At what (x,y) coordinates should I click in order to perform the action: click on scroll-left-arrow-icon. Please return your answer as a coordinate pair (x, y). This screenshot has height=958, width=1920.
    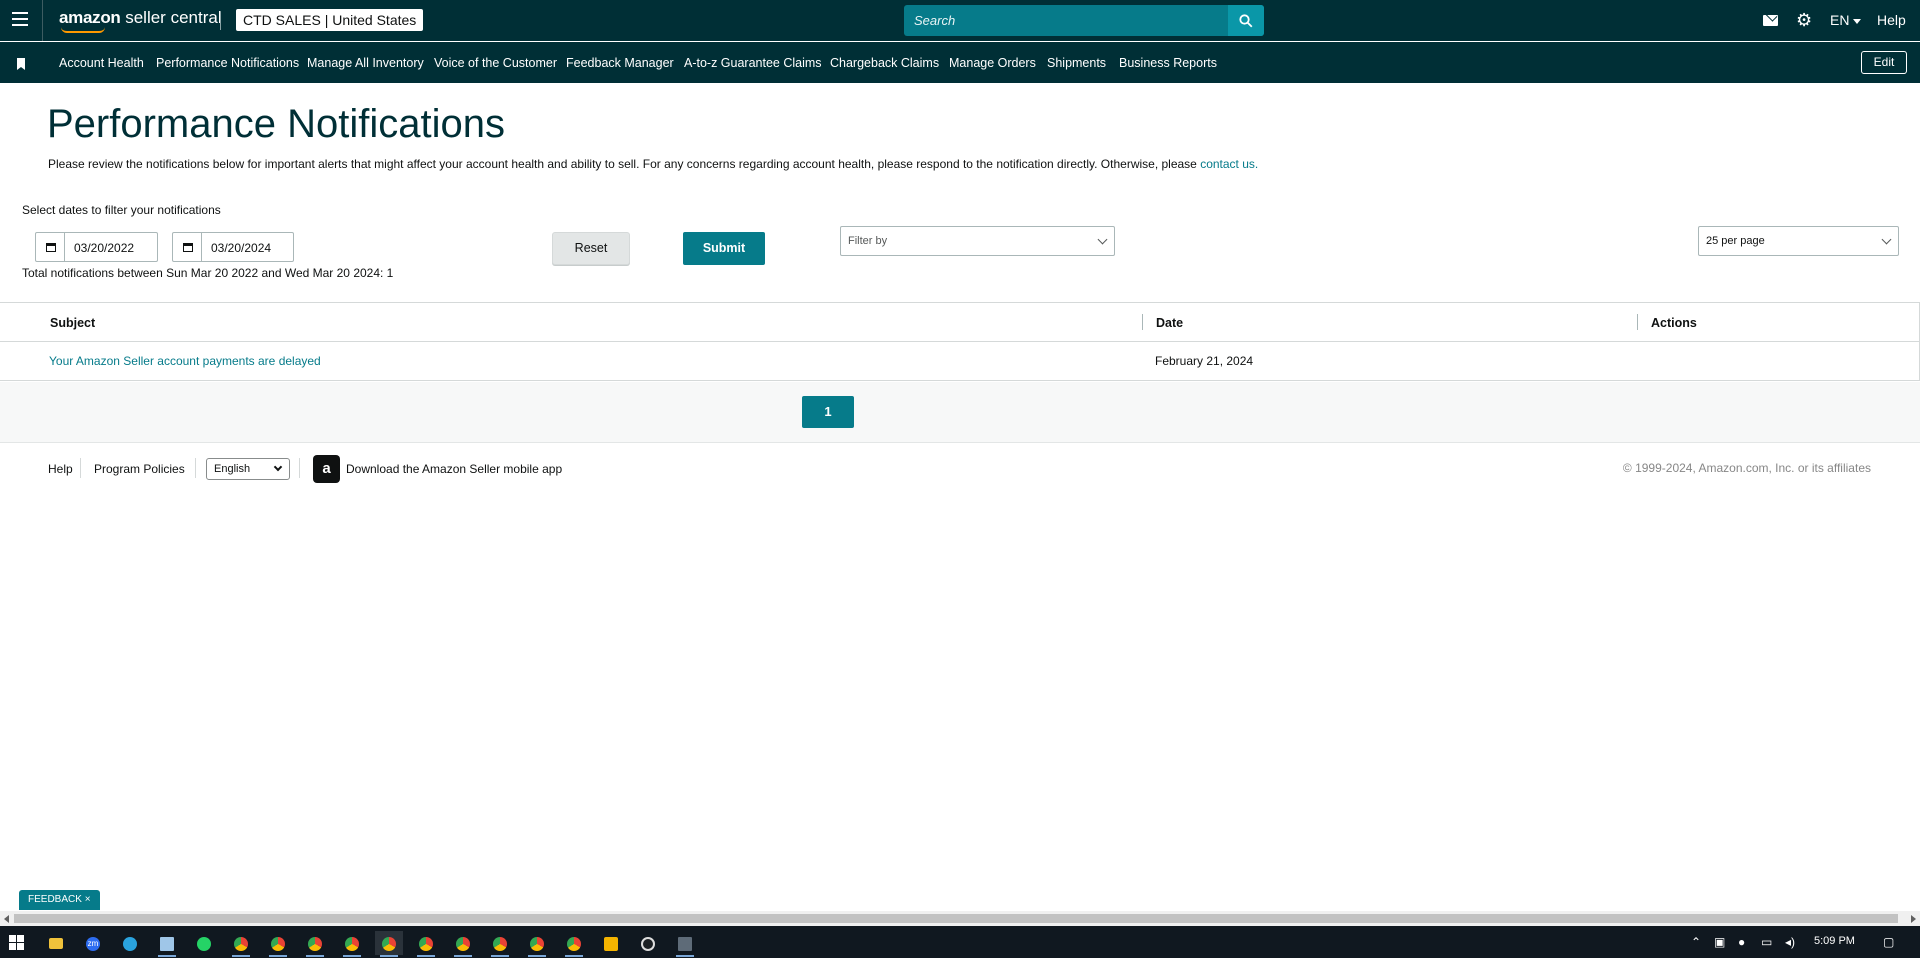
    Looking at the image, I should click on (6, 919).